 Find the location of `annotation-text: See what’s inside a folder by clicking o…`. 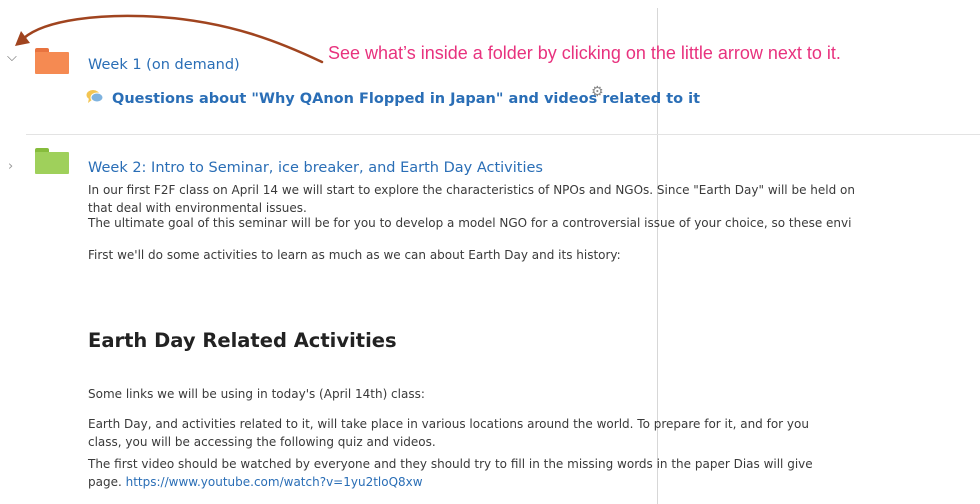

annotation-text: See what’s inside a folder by clicking o… is located at coordinates (584, 53).